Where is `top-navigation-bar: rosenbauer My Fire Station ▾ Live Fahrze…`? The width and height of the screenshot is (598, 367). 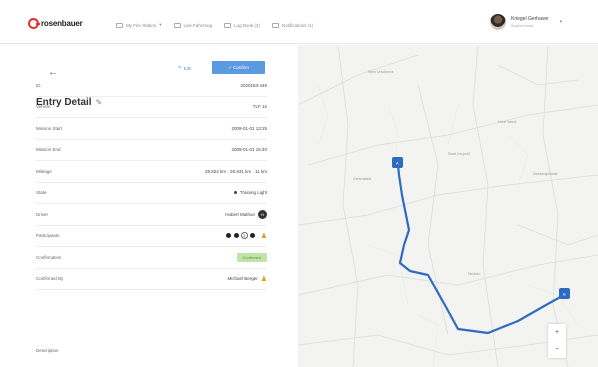
top-navigation-bar: rosenbauer My Fire Station ▾ Live Fahrze… is located at coordinates (299, 22).